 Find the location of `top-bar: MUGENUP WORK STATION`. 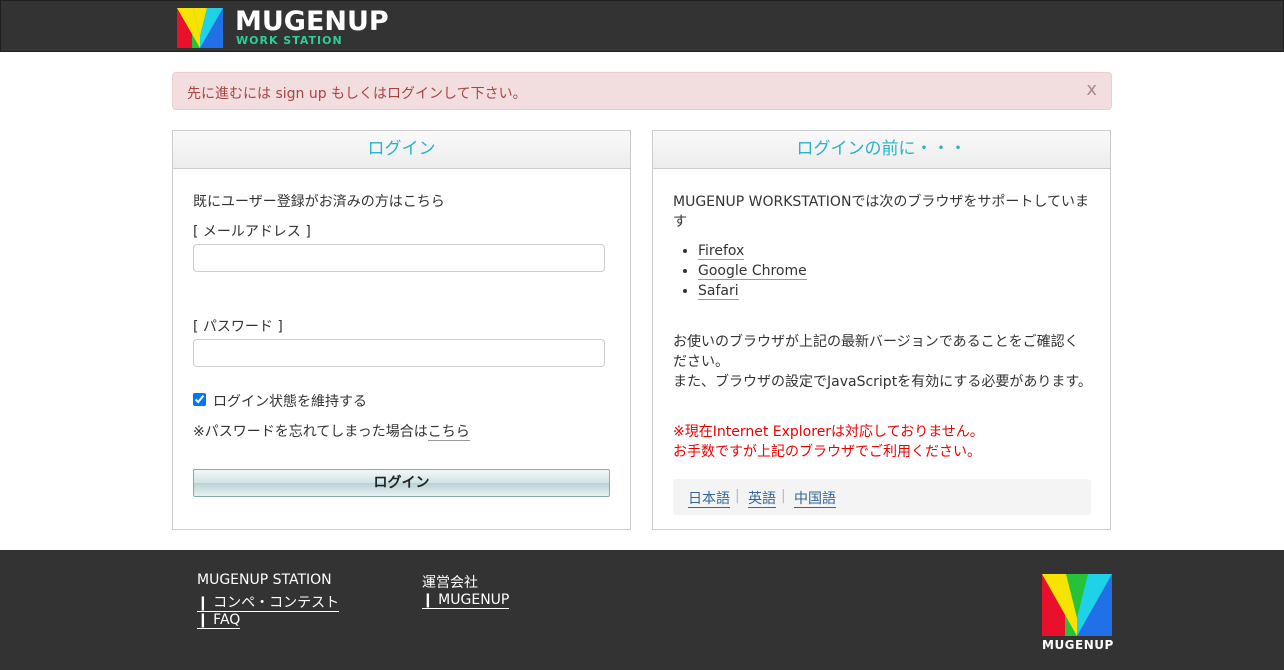

top-bar: MUGENUP WORK STATION is located at coordinates (642, 26).